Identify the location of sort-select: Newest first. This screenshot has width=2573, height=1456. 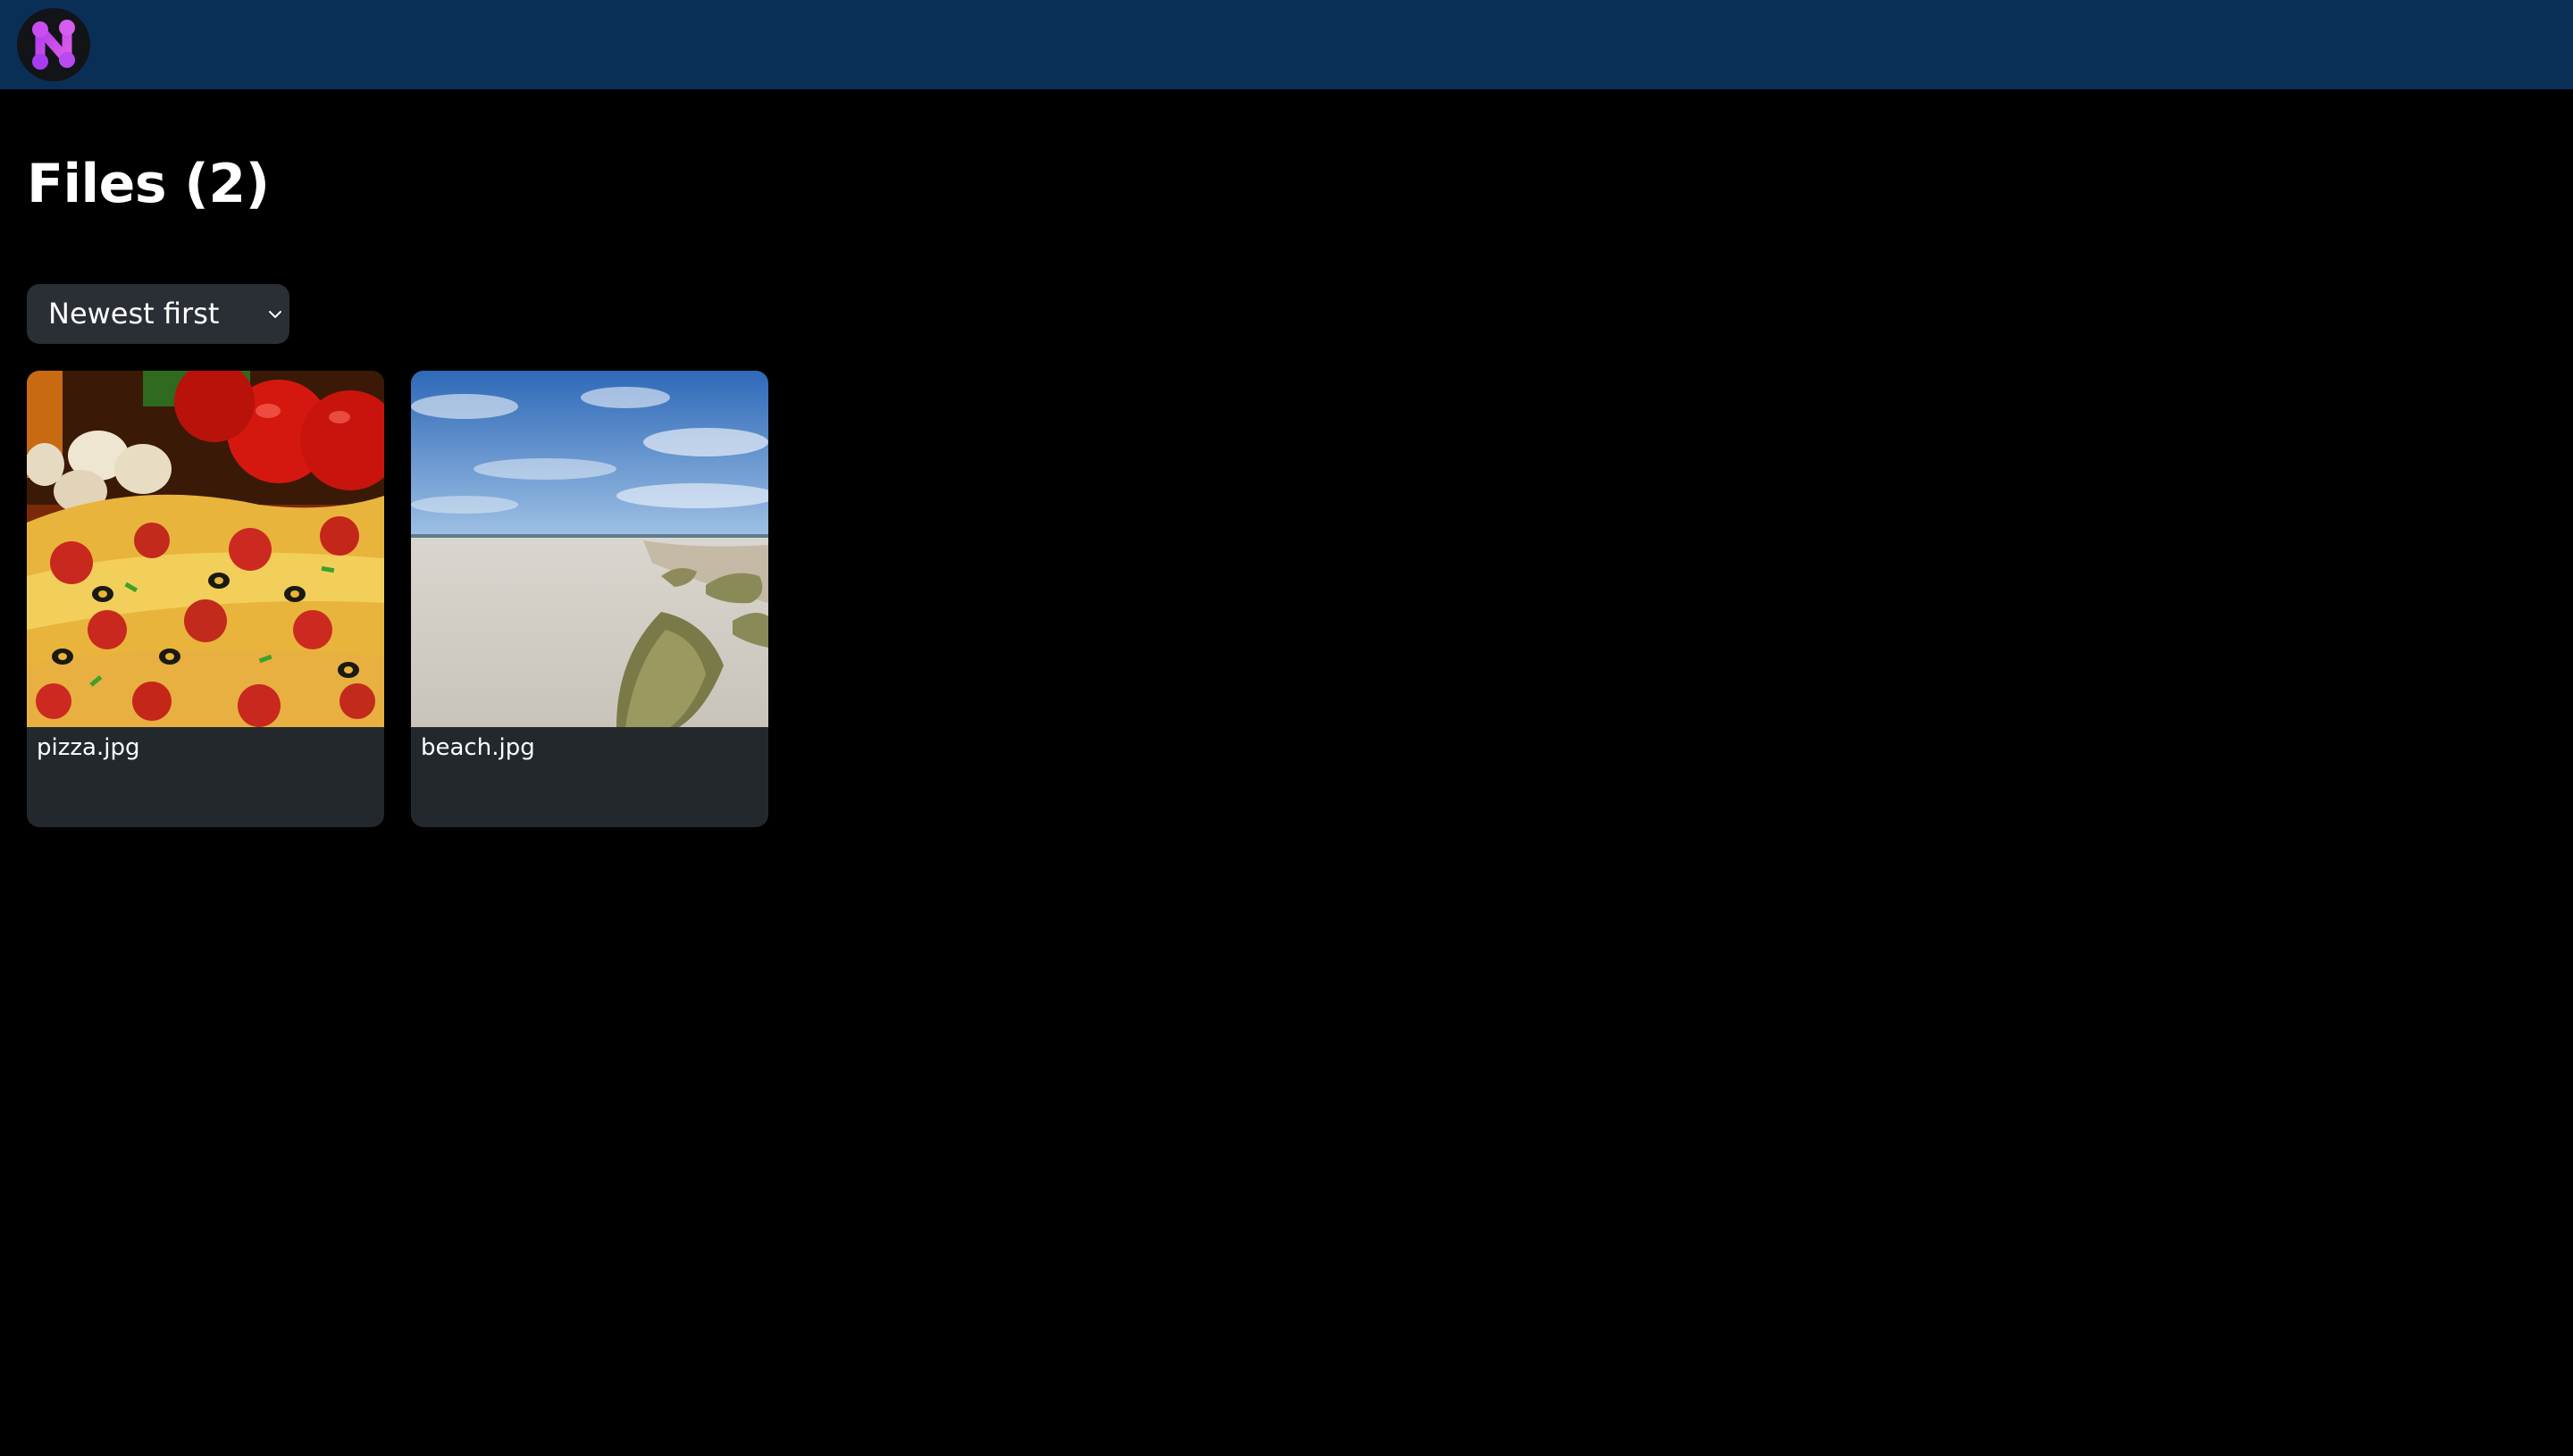
(158, 314).